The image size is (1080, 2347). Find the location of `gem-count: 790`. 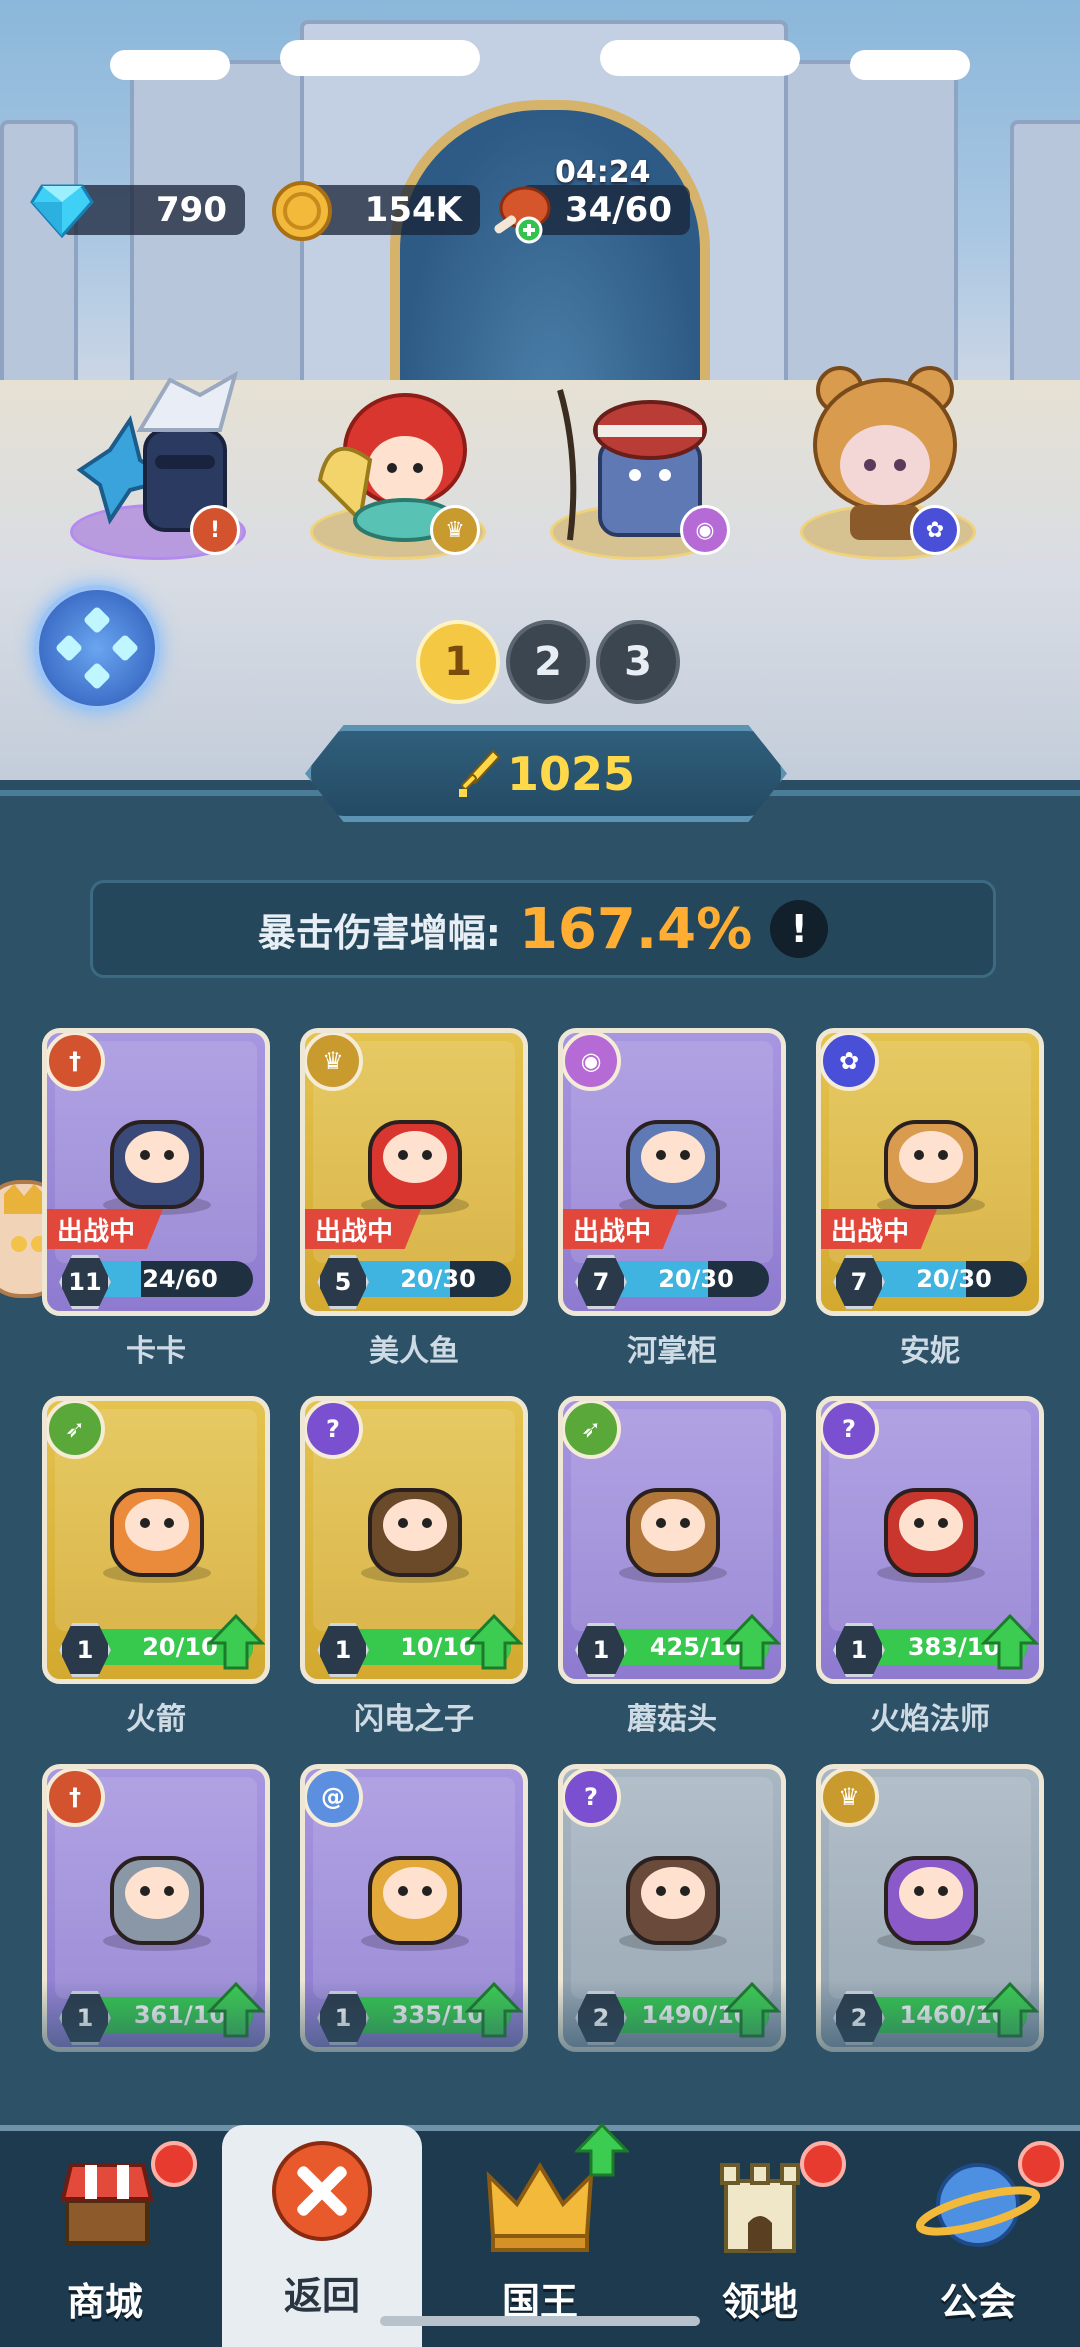

gem-count: 790 is located at coordinates (191, 210).